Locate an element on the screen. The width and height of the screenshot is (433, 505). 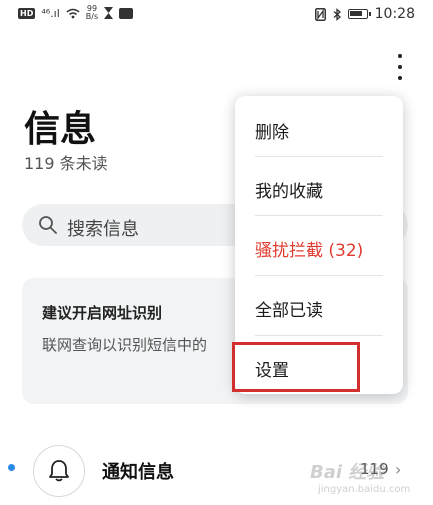
bell-icon is located at coordinates (59, 471).